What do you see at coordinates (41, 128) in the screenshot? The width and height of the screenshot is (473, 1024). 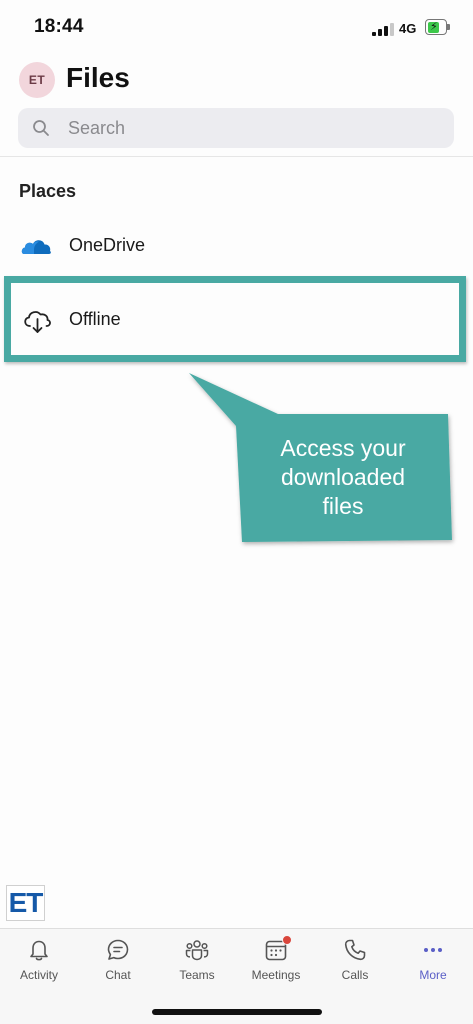 I see `search-icon` at bounding box center [41, 128].